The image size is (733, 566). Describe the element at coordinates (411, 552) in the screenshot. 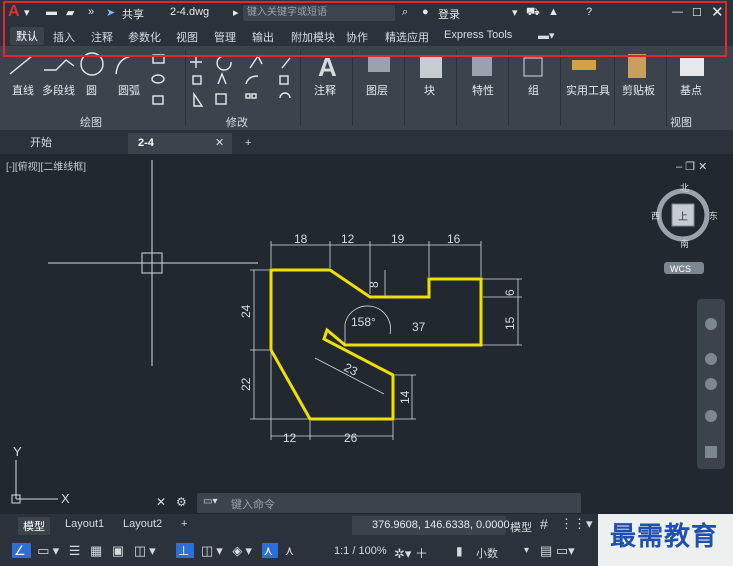

I see `workspace-icon: ✲▾ ＋` at that location.